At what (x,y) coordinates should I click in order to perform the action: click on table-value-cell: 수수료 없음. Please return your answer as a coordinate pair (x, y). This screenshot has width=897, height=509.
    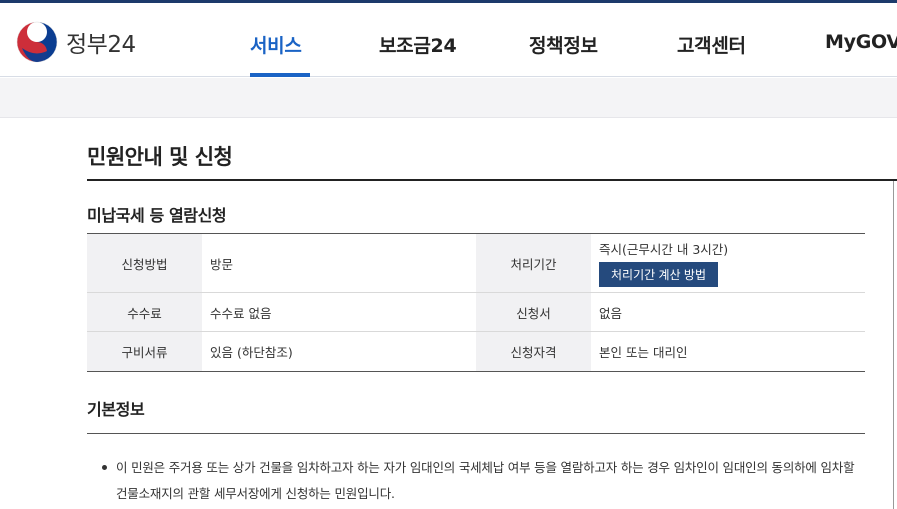
    Looking at the image, I should click on (339, 312).